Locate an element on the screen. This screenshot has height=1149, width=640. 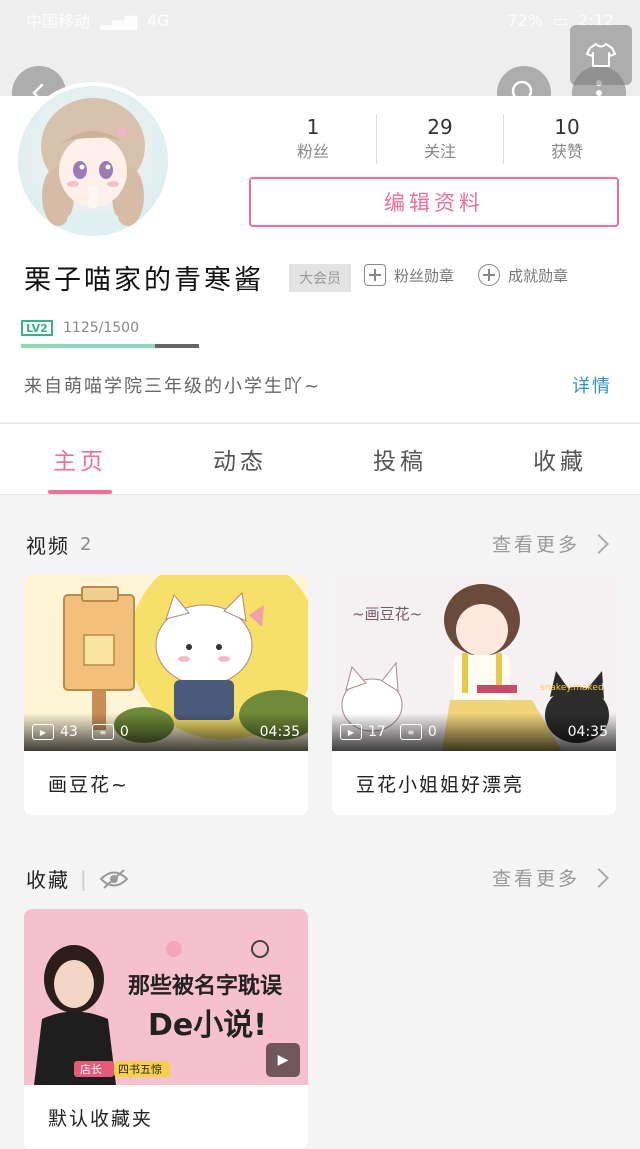
level-progress-fill is located at coordinates (88, 346).